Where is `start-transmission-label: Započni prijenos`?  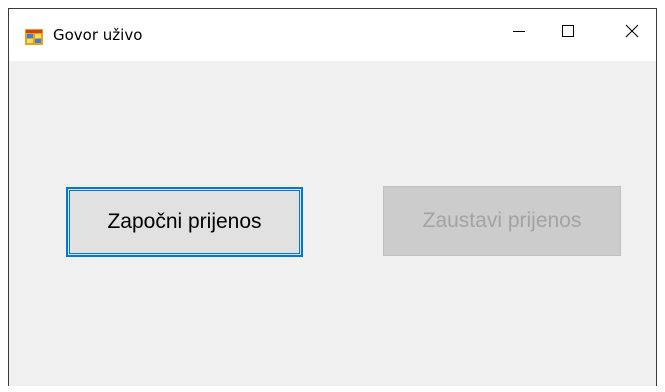
start-transmission-label: Započni prijenos is located at coordinates (184, 221).